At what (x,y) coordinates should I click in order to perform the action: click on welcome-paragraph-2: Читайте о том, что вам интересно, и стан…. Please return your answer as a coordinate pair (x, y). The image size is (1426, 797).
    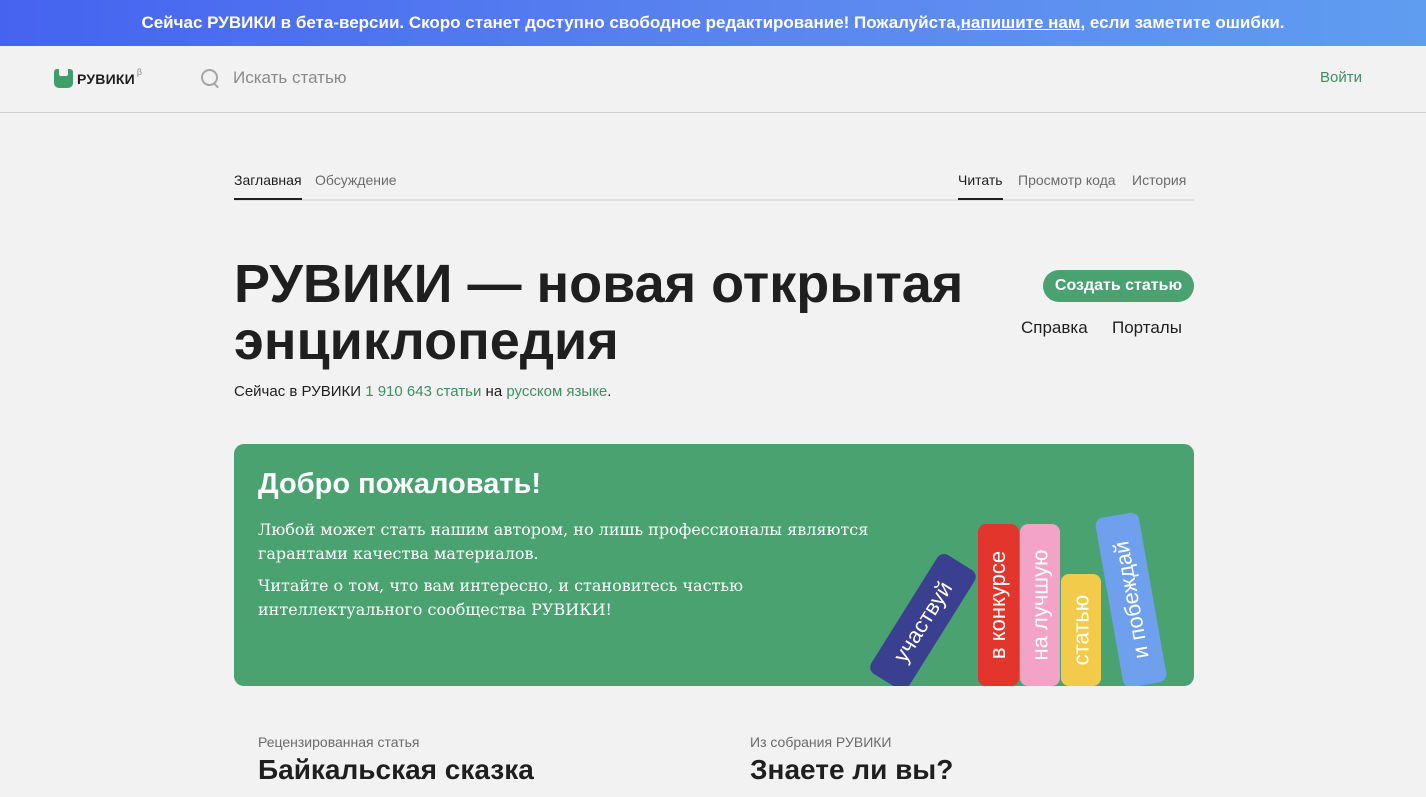
    Looking at the image, I should click on (501, 597).